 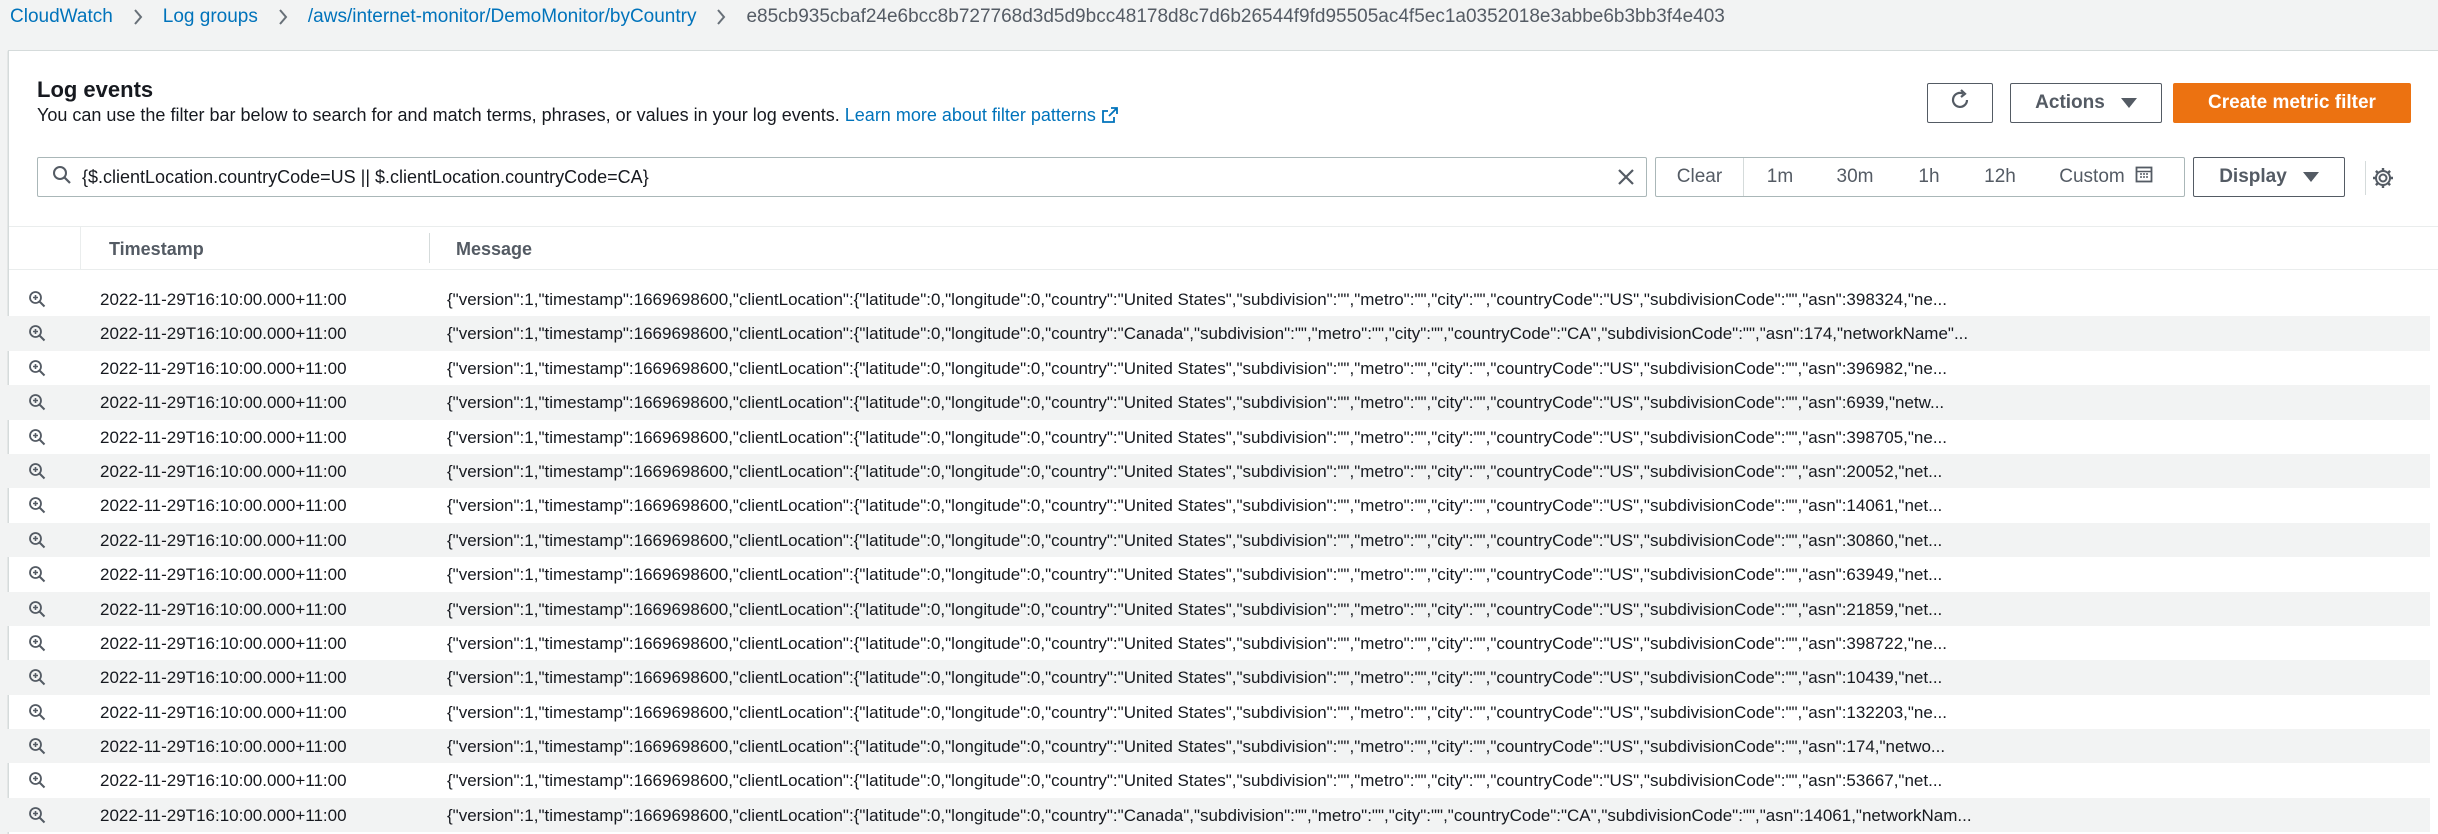 What do you see at coordinates (1700, 177) in the screenshot?
I see `time-range-clear-button: Clear` at bounding box center [1700, 177].